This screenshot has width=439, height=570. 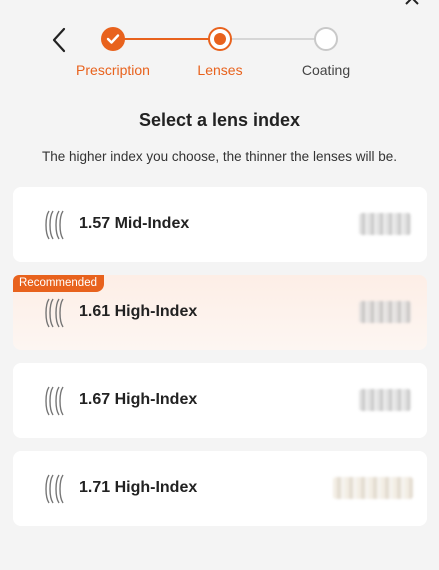 What do you see at coordinates (58, 283) in the screenshot?
I see `recommended-badge: Recommended` at bounding box center [58, 283].